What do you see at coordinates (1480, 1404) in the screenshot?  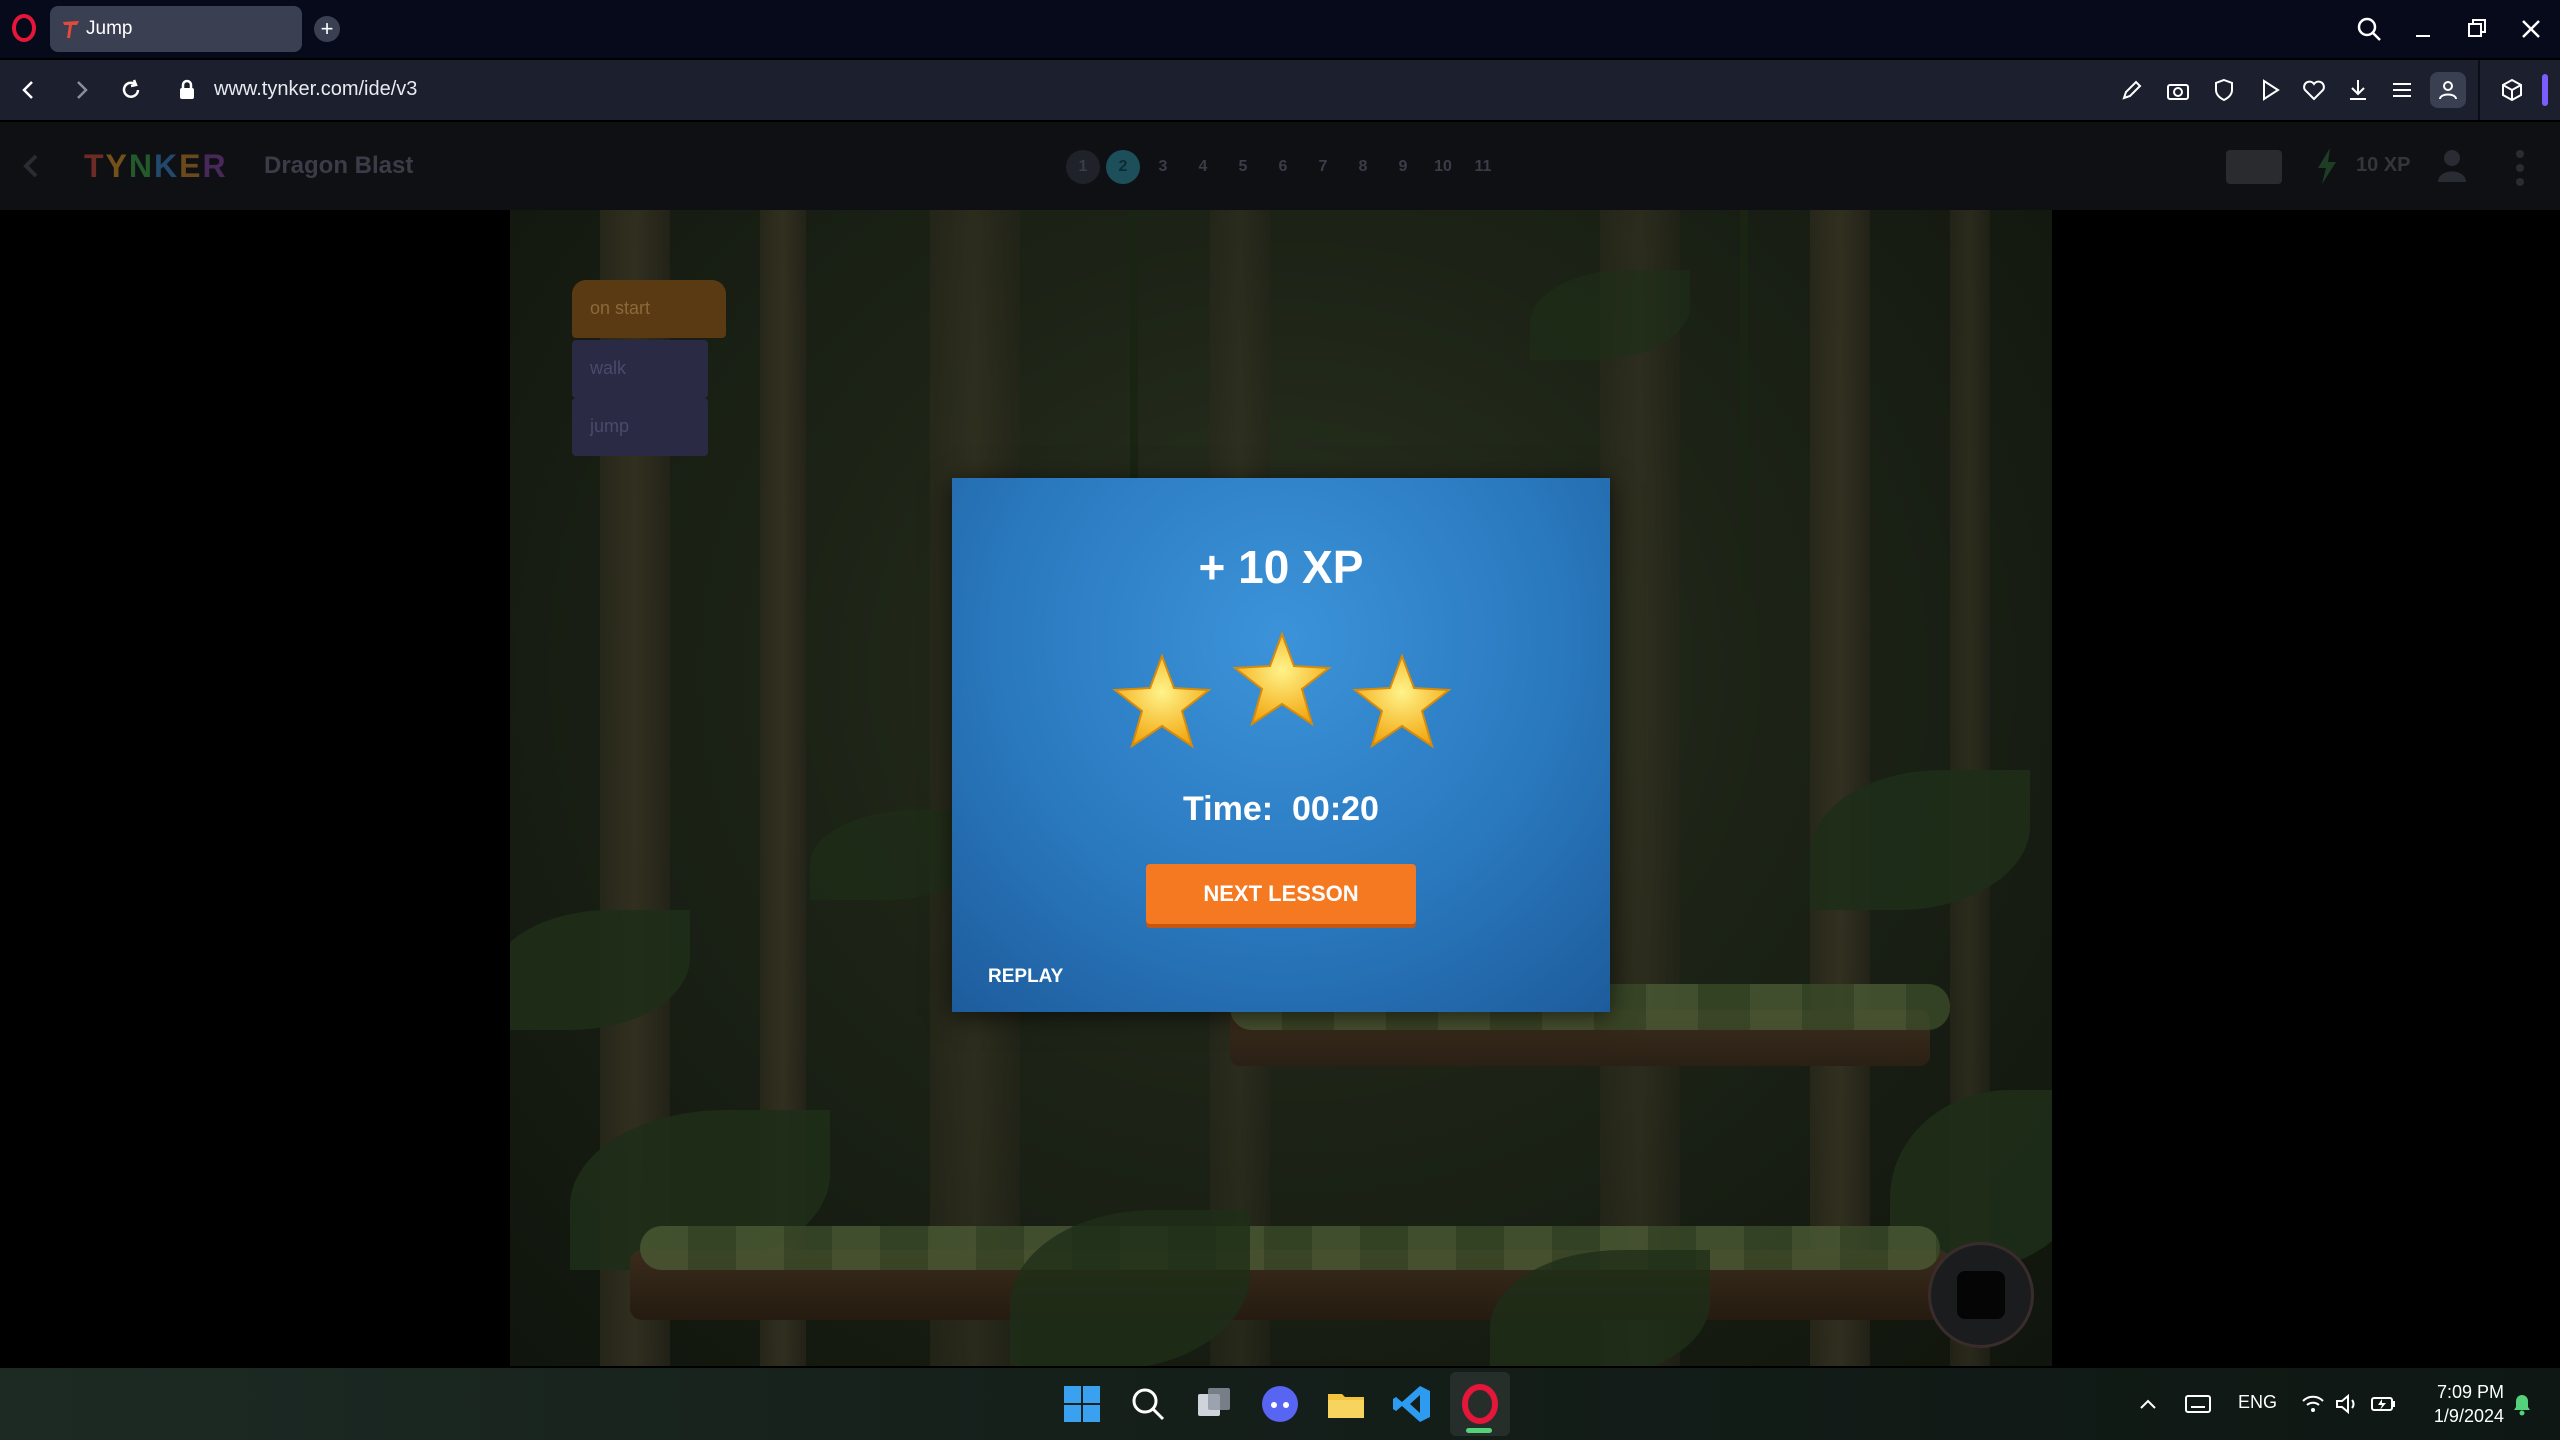 I see `opera-icon` at bounding box center [1480, 1404].